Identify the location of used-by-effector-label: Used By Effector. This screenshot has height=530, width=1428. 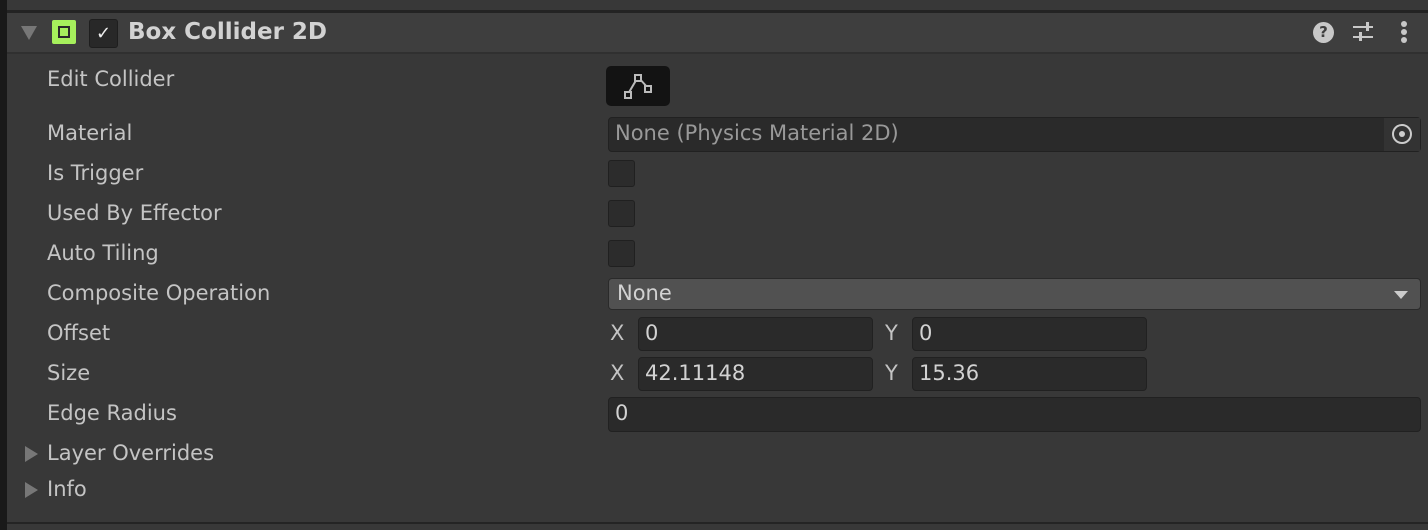
(134, 213).